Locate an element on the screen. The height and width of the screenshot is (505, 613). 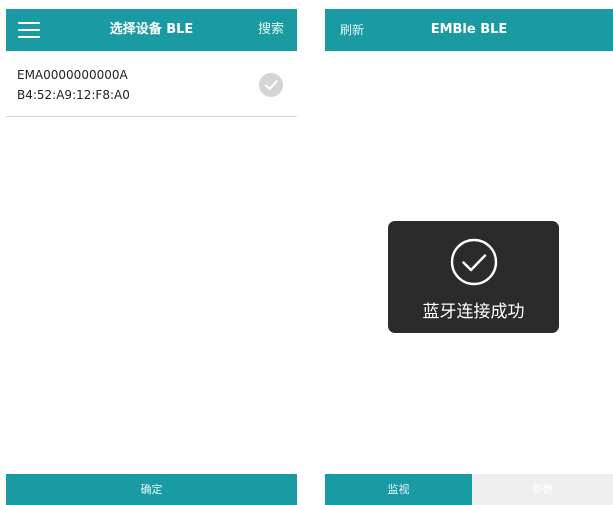
tab-monitor: 监视 is located at coordinates (398, 489).